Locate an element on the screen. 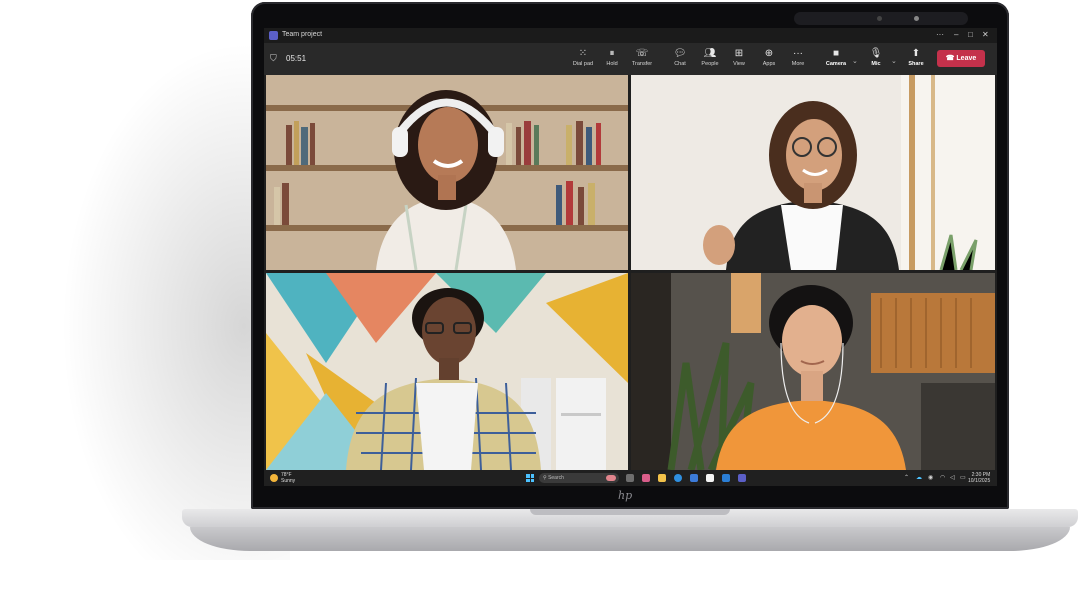 This screenshot has height=599, width=1080. search-highlight-icon is located at coordinates (611, 478).